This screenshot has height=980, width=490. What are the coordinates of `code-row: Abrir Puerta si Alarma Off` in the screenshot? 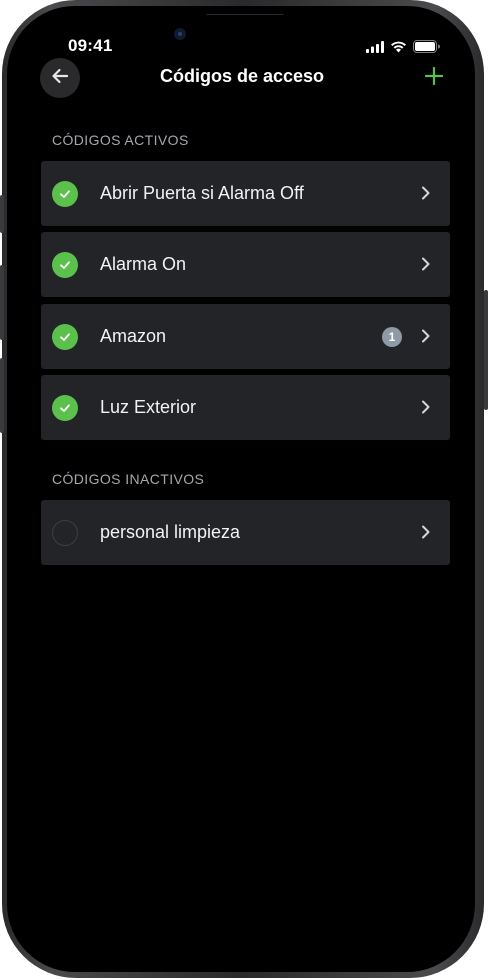 It's located at (245, 193).